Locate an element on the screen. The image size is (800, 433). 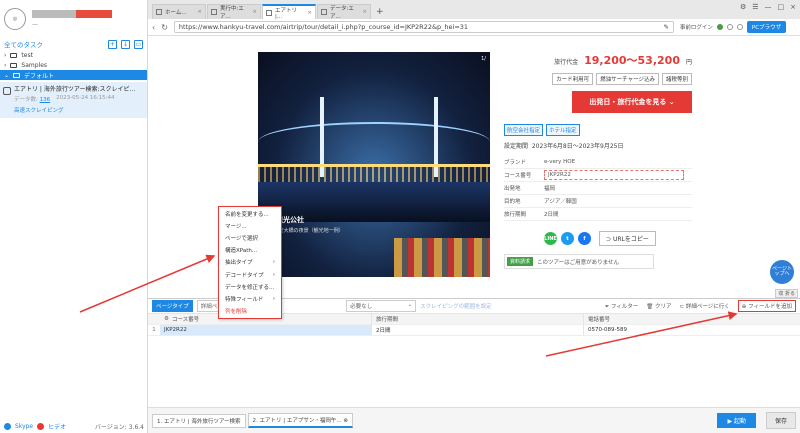
column-header-period: 旅行期間 is located at coordinates (478, 319).